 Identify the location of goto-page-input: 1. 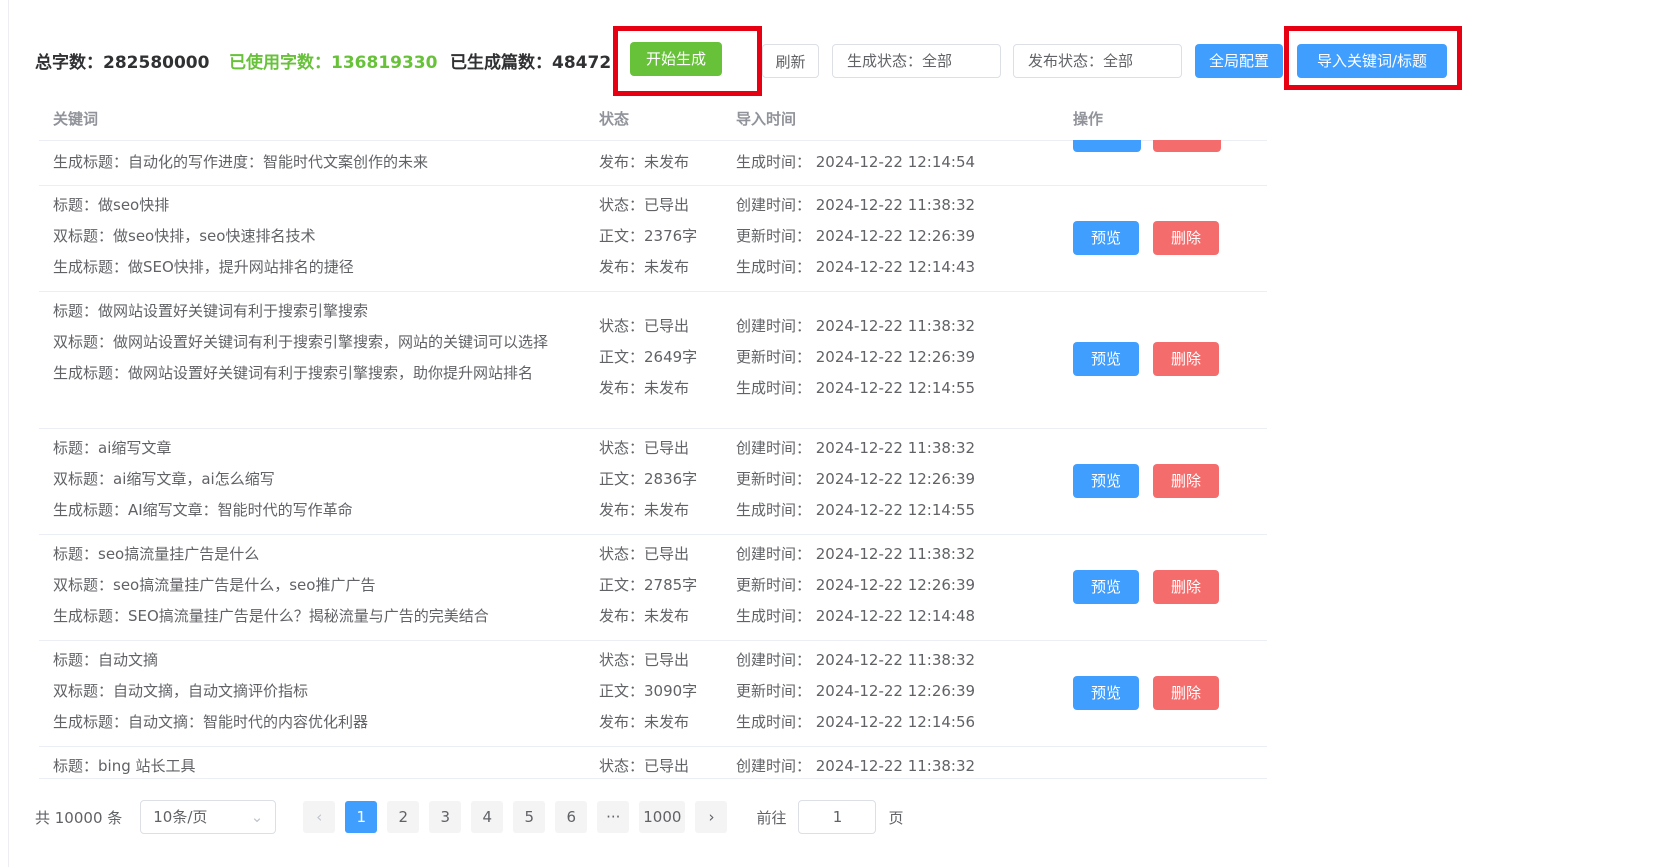
(837, 817).